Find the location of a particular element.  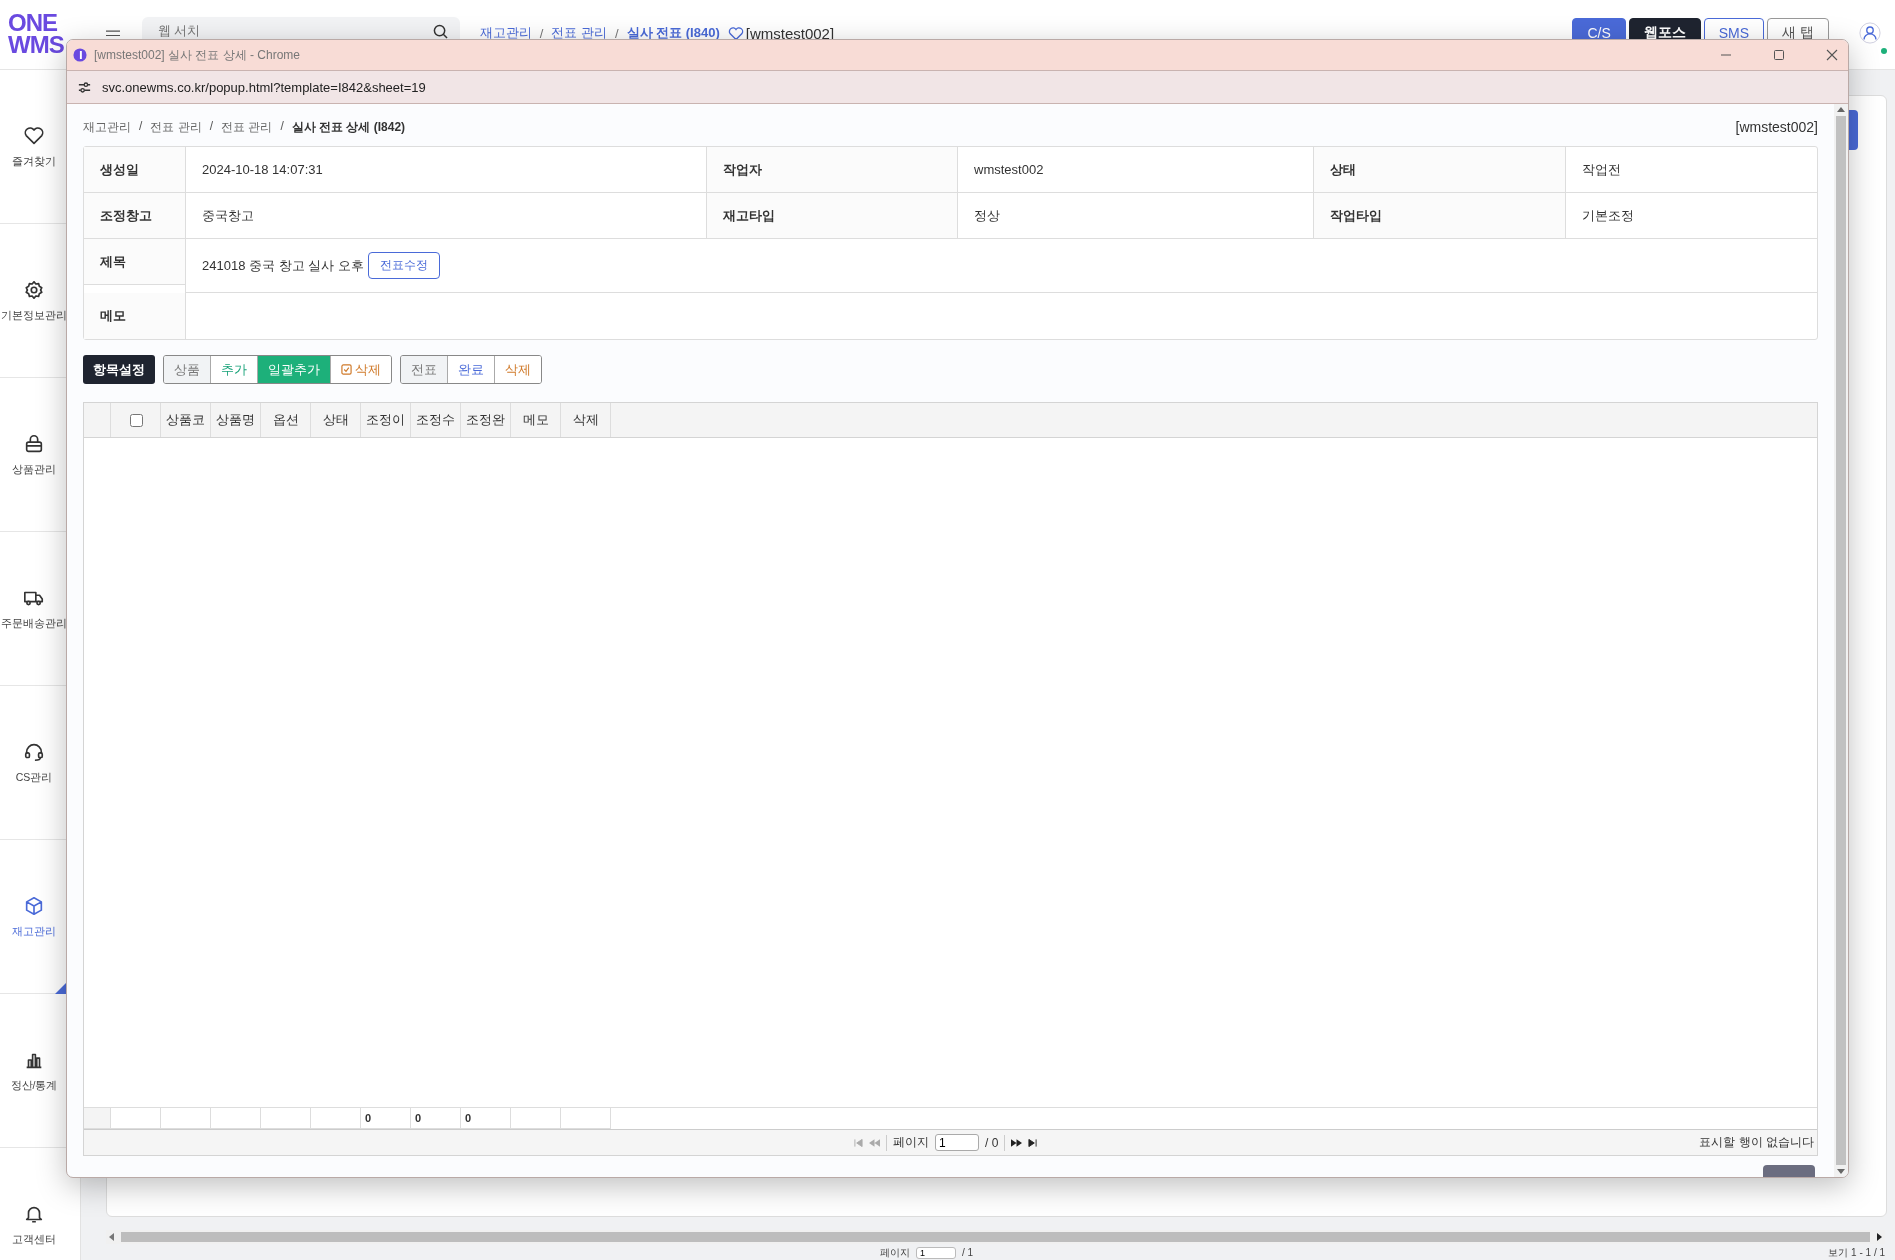

field-label: 상태 is located at coordinates (1439, 170).